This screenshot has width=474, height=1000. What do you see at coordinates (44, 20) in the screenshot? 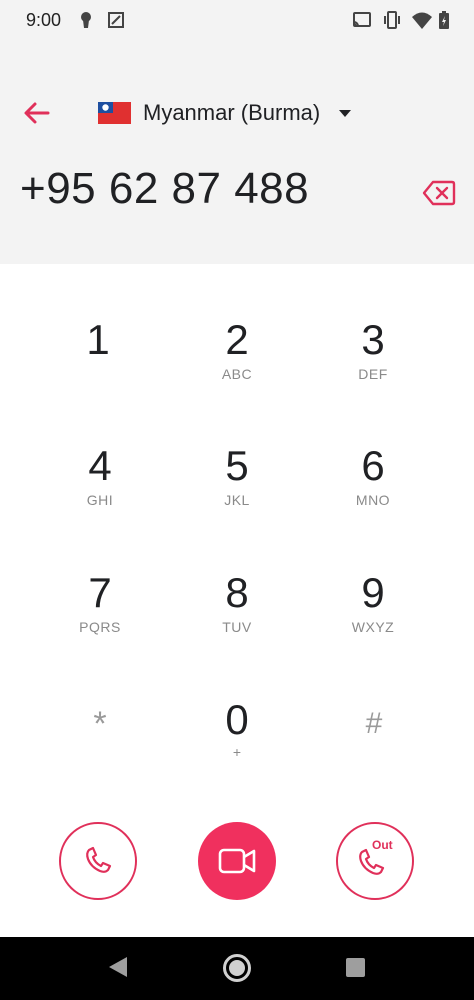
I see `status-time: 9:00` at bounding box center [44, 20].